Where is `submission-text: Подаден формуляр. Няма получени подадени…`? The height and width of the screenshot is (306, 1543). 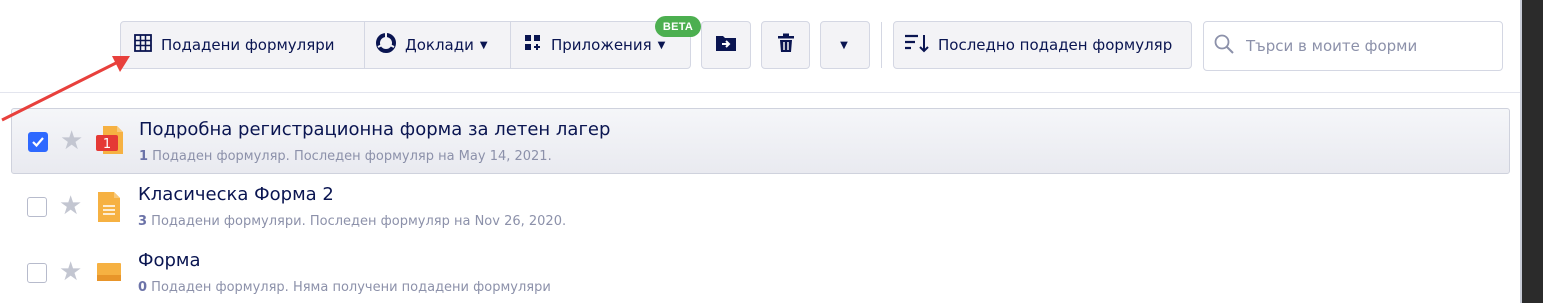
submission-text: Подаден формуляр. Няма получени подадени… is located at coordinates (349, 287).